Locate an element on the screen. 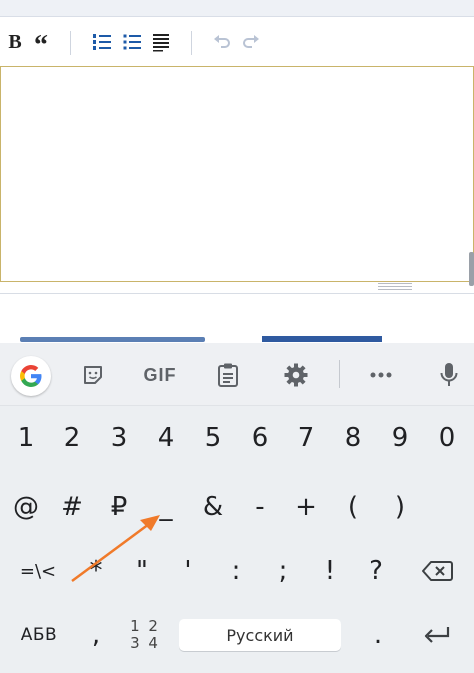  key-plus: + is located at coordinates (306, 507).